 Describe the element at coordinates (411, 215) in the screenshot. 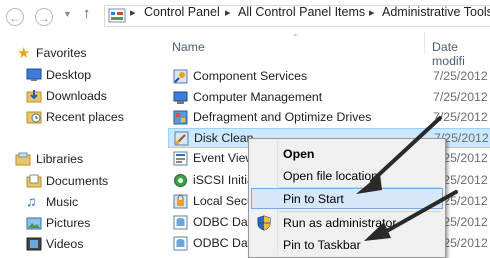

I see `arrow-to-pin-to-taskbar` at that location.